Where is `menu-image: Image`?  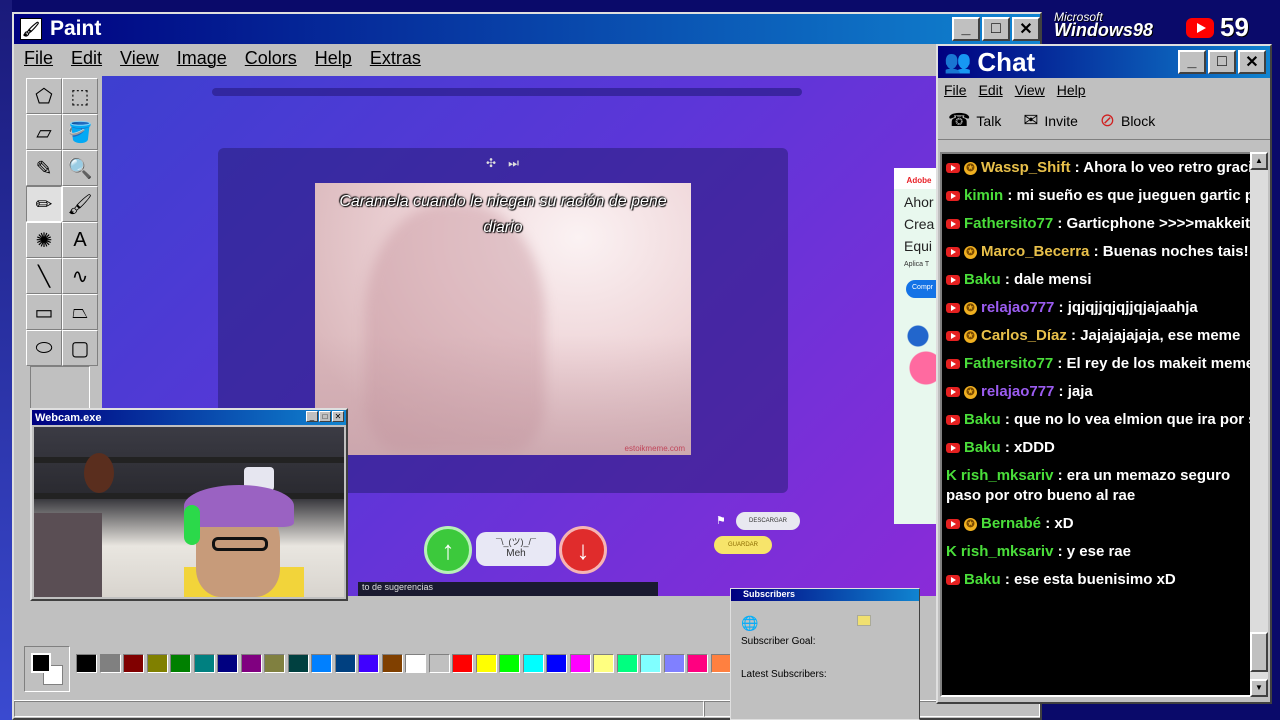
menu-image: Image is located at coordinates (202, 58).